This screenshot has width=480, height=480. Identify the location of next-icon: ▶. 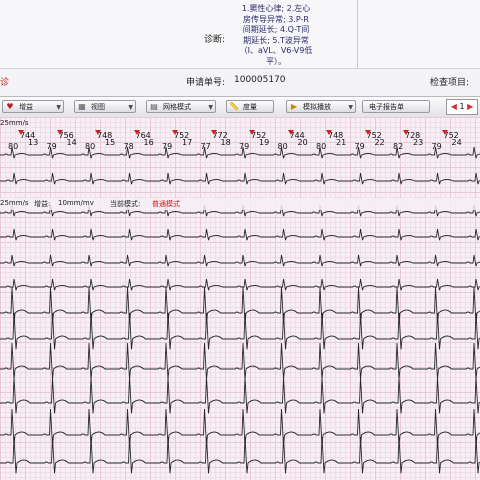
(470, 106).